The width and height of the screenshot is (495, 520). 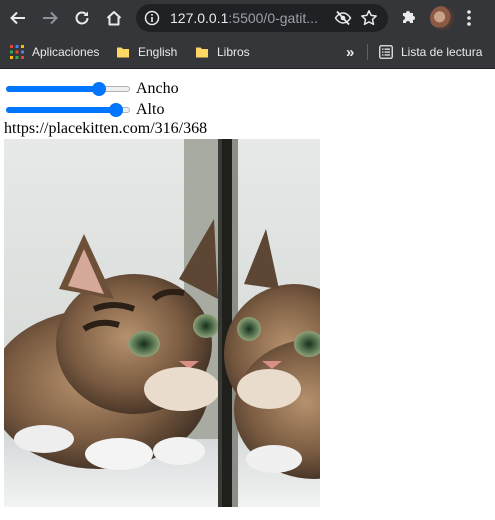 What do you see at coordinates (442, 52) in the screenshot?
I see `reading-list-label: Lista de lectura` at bounding box center [442, 52].